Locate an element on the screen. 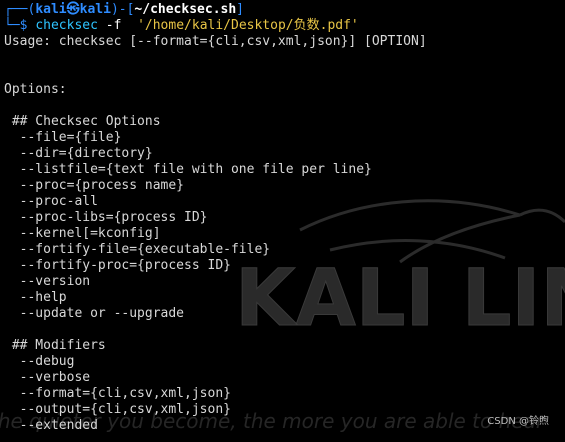 Image resolution: width=565 pixels, height=442 pixels. prompt-frame-open: ┌──( is located at coordinates (20, 9).